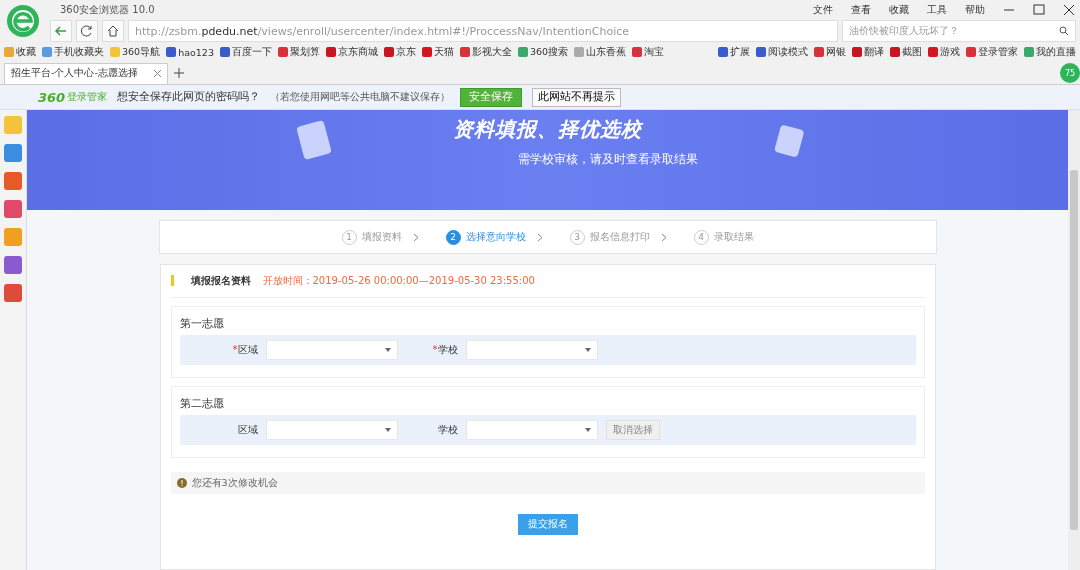  What do you see at coordinates (975, 10) in the screenshot?
I see `menu-item: 帮助` at bounding box center [975, 10].